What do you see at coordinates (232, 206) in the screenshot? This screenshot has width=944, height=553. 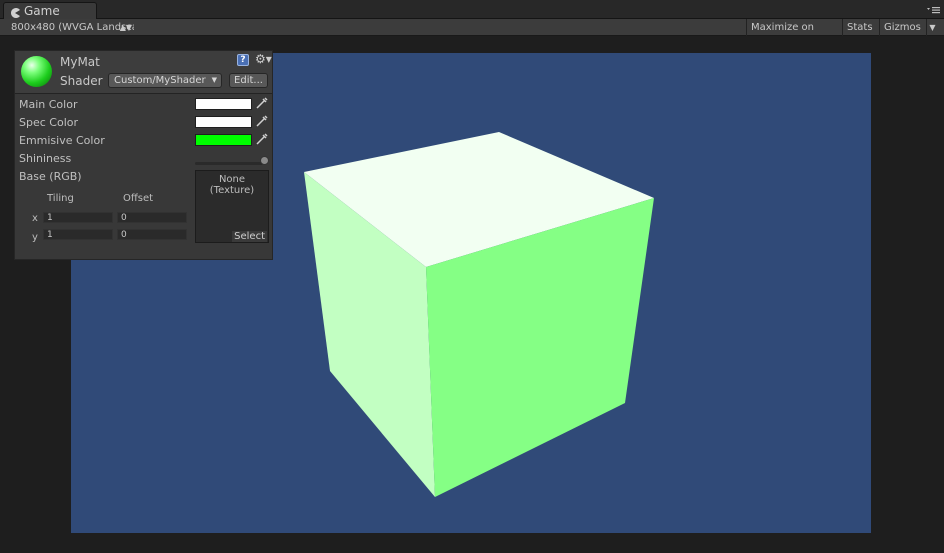 I see `base-texture-slot: None (Texture) Select` at bounding box center [232, 206].